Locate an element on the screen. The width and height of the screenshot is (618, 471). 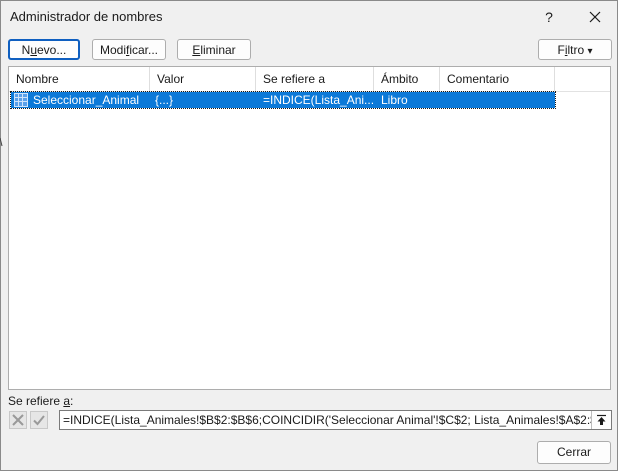
window-title: Administrador de nombres is located at coordinates (86, 16).